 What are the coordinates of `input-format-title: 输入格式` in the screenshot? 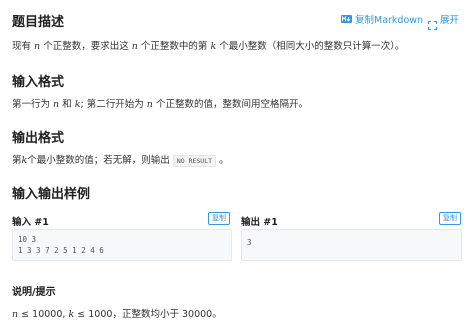 It's located at (38, 82).